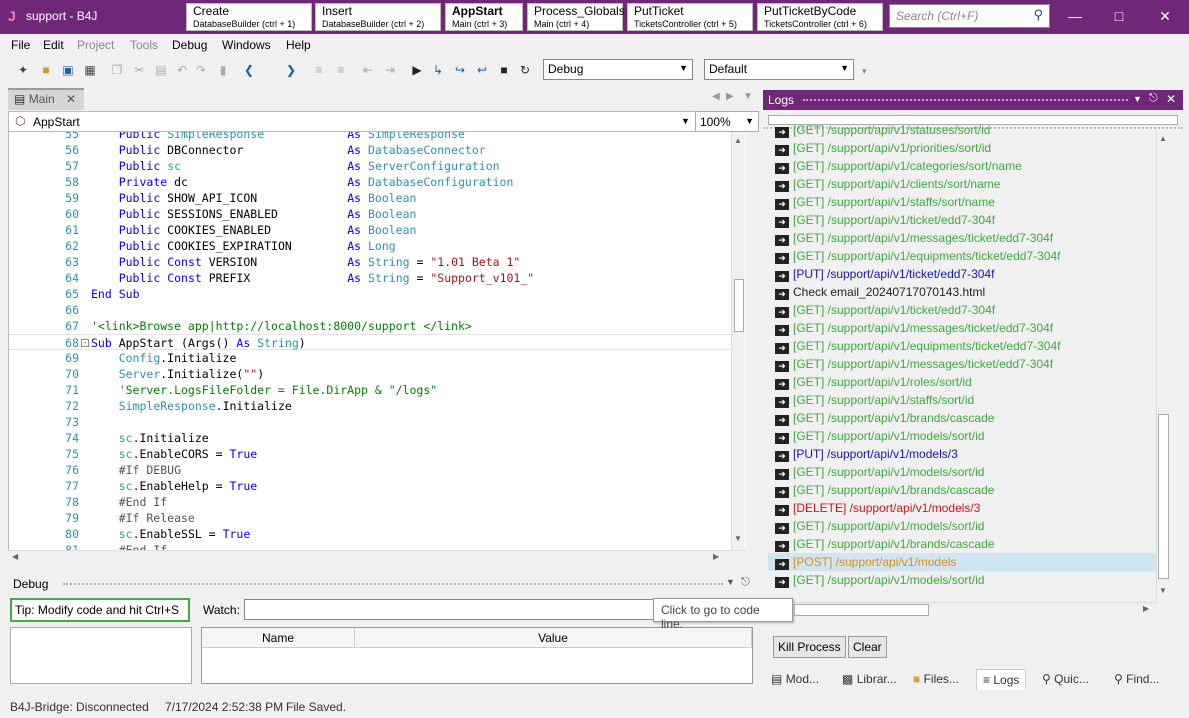 The width and height of the screenshot is (1189, 718). Describe the element at coordinates (377, 470) in the screenshot. I see `code-line: 76 #If DEBUG` at that location.